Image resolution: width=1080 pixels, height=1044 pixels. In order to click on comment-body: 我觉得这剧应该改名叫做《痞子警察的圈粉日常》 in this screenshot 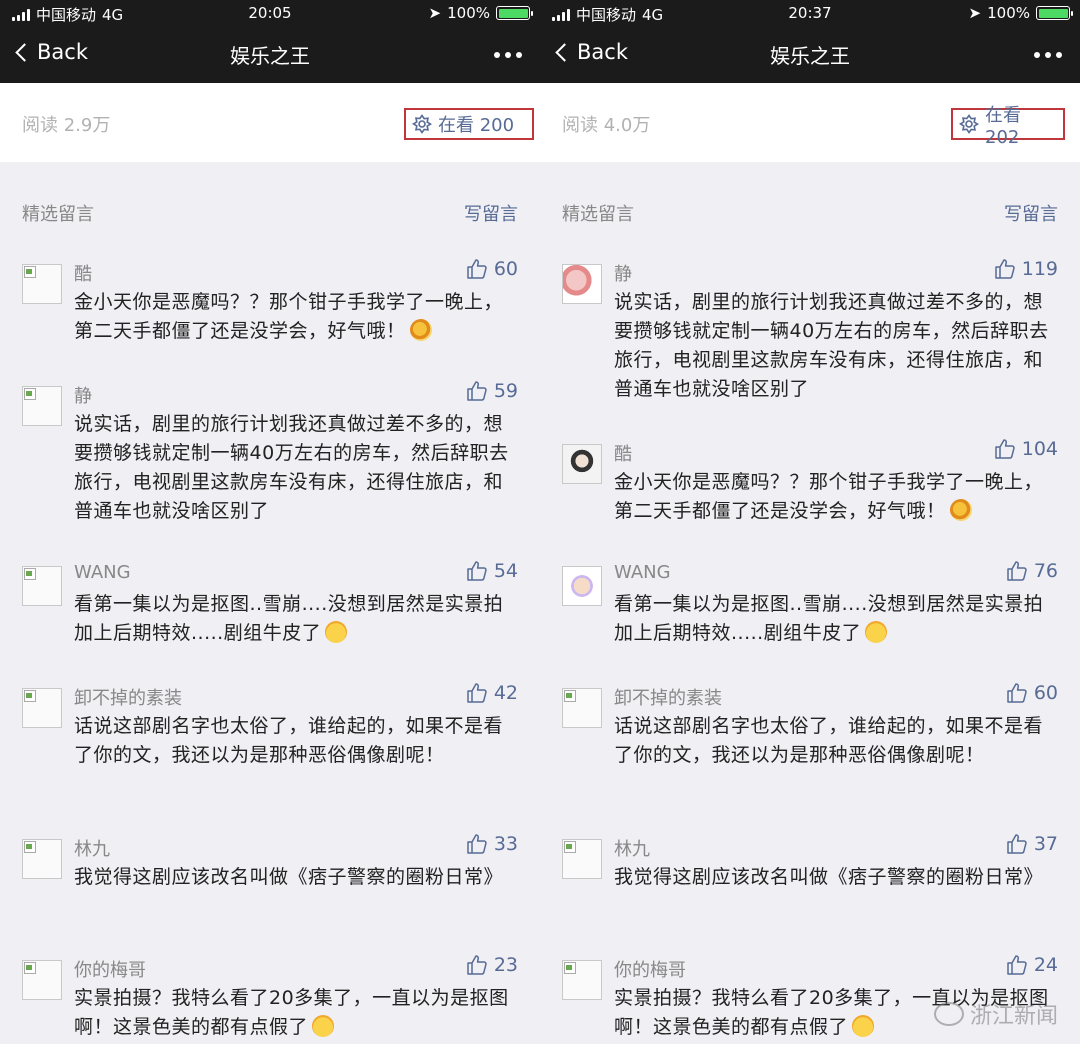, I will do `click(289, 877)`.